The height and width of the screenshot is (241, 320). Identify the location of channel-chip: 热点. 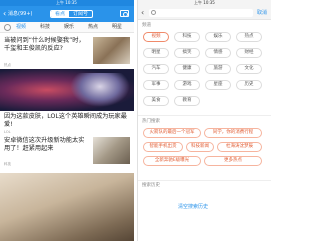
(249, 37).